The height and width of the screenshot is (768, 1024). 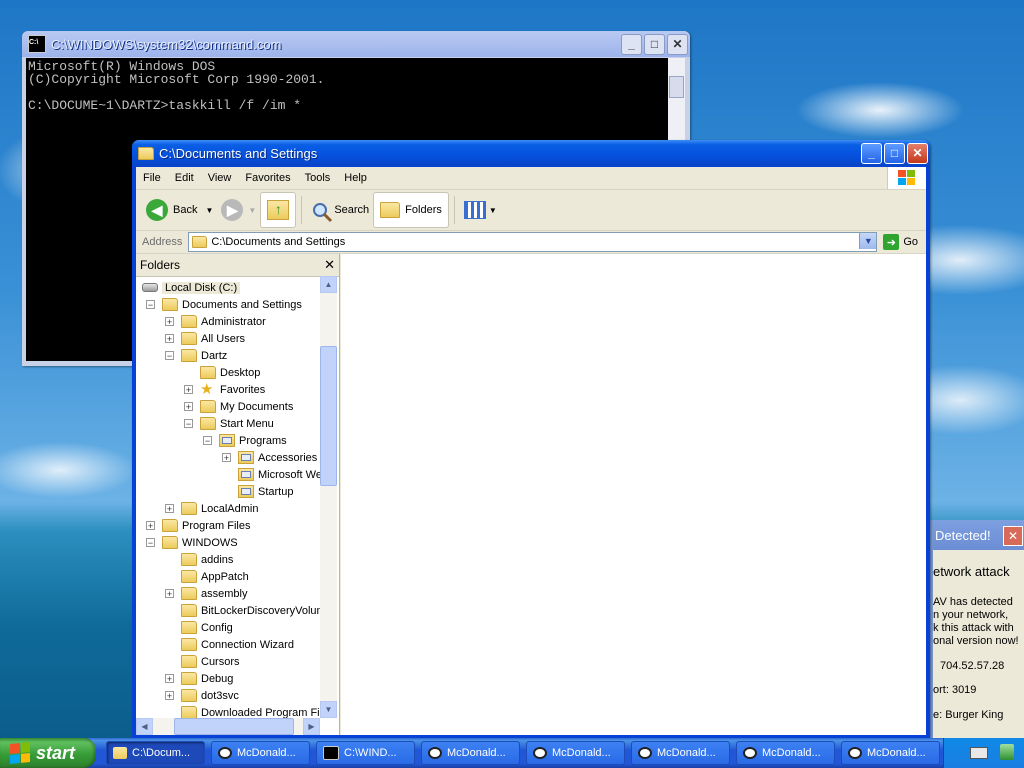 I want to click on tree-hscroll-thumb, so click(x=234, y=726).